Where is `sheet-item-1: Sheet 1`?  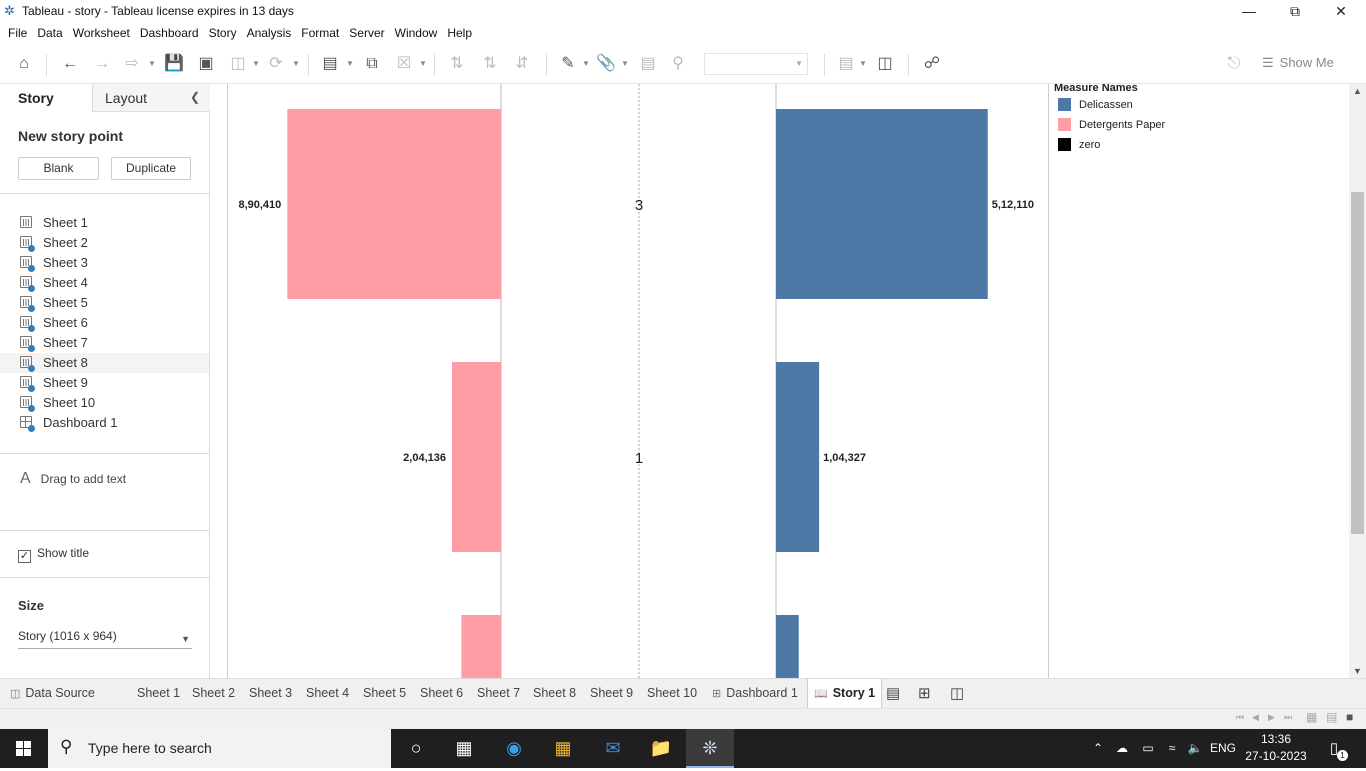
sheet-item-1: Sheet 1 is located at coordinates (104, 223).